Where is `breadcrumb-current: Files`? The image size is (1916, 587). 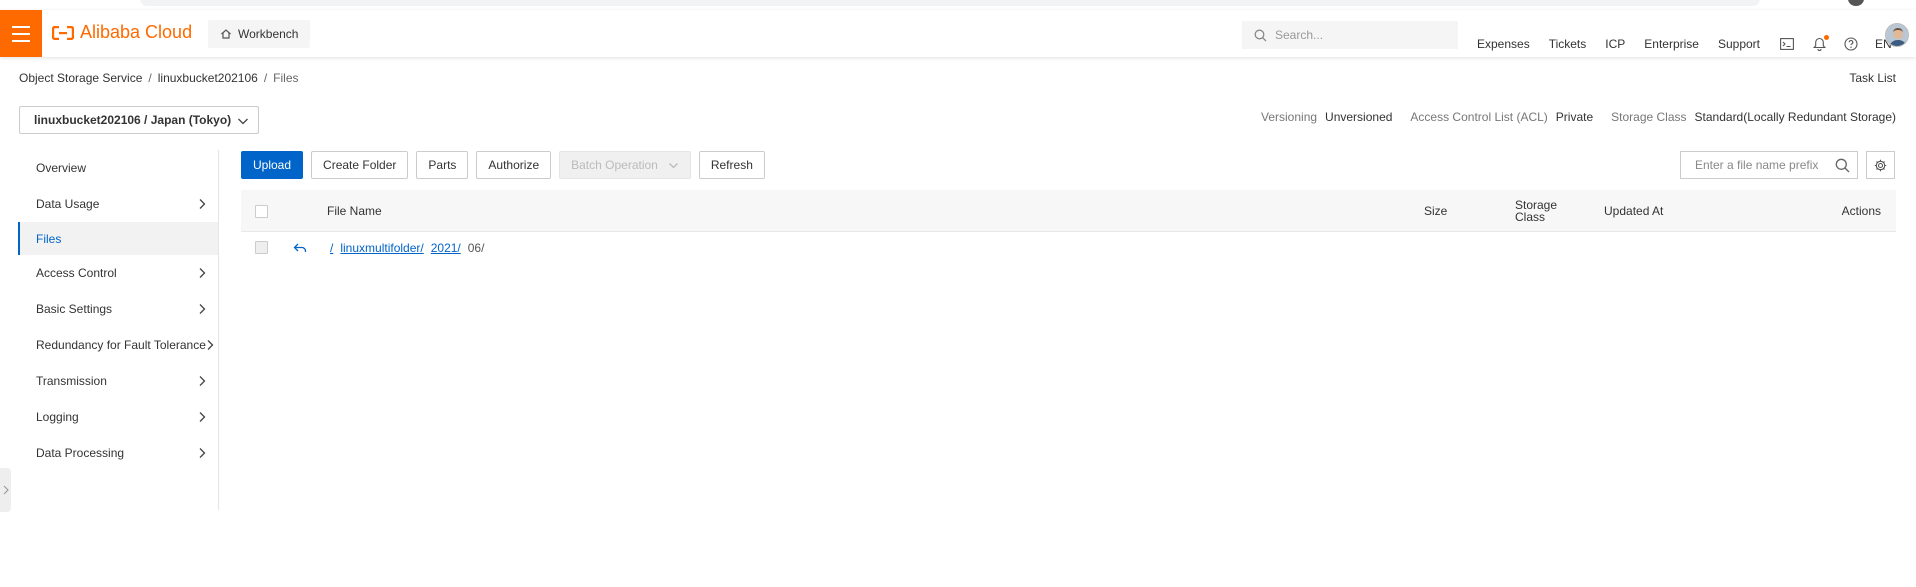 breadcrumb-current: Files is located at coordinates (286, 78).